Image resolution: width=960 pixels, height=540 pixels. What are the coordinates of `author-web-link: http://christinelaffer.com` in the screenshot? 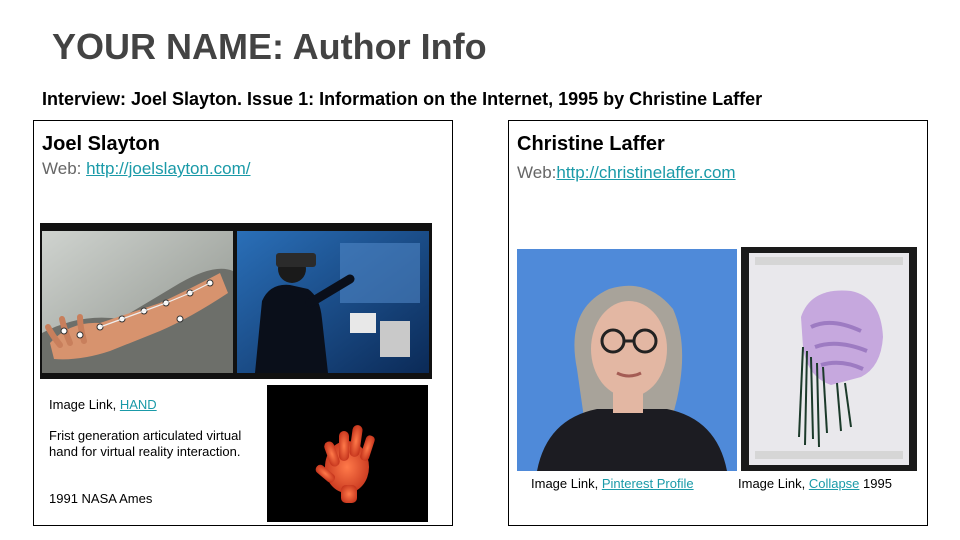 It's located at (645, 172).